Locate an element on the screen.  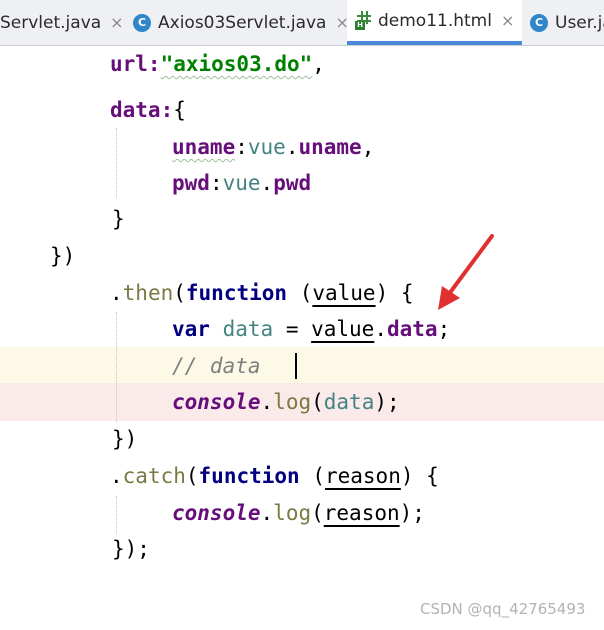
current-line-highlight is located at coordinates (302, 365).